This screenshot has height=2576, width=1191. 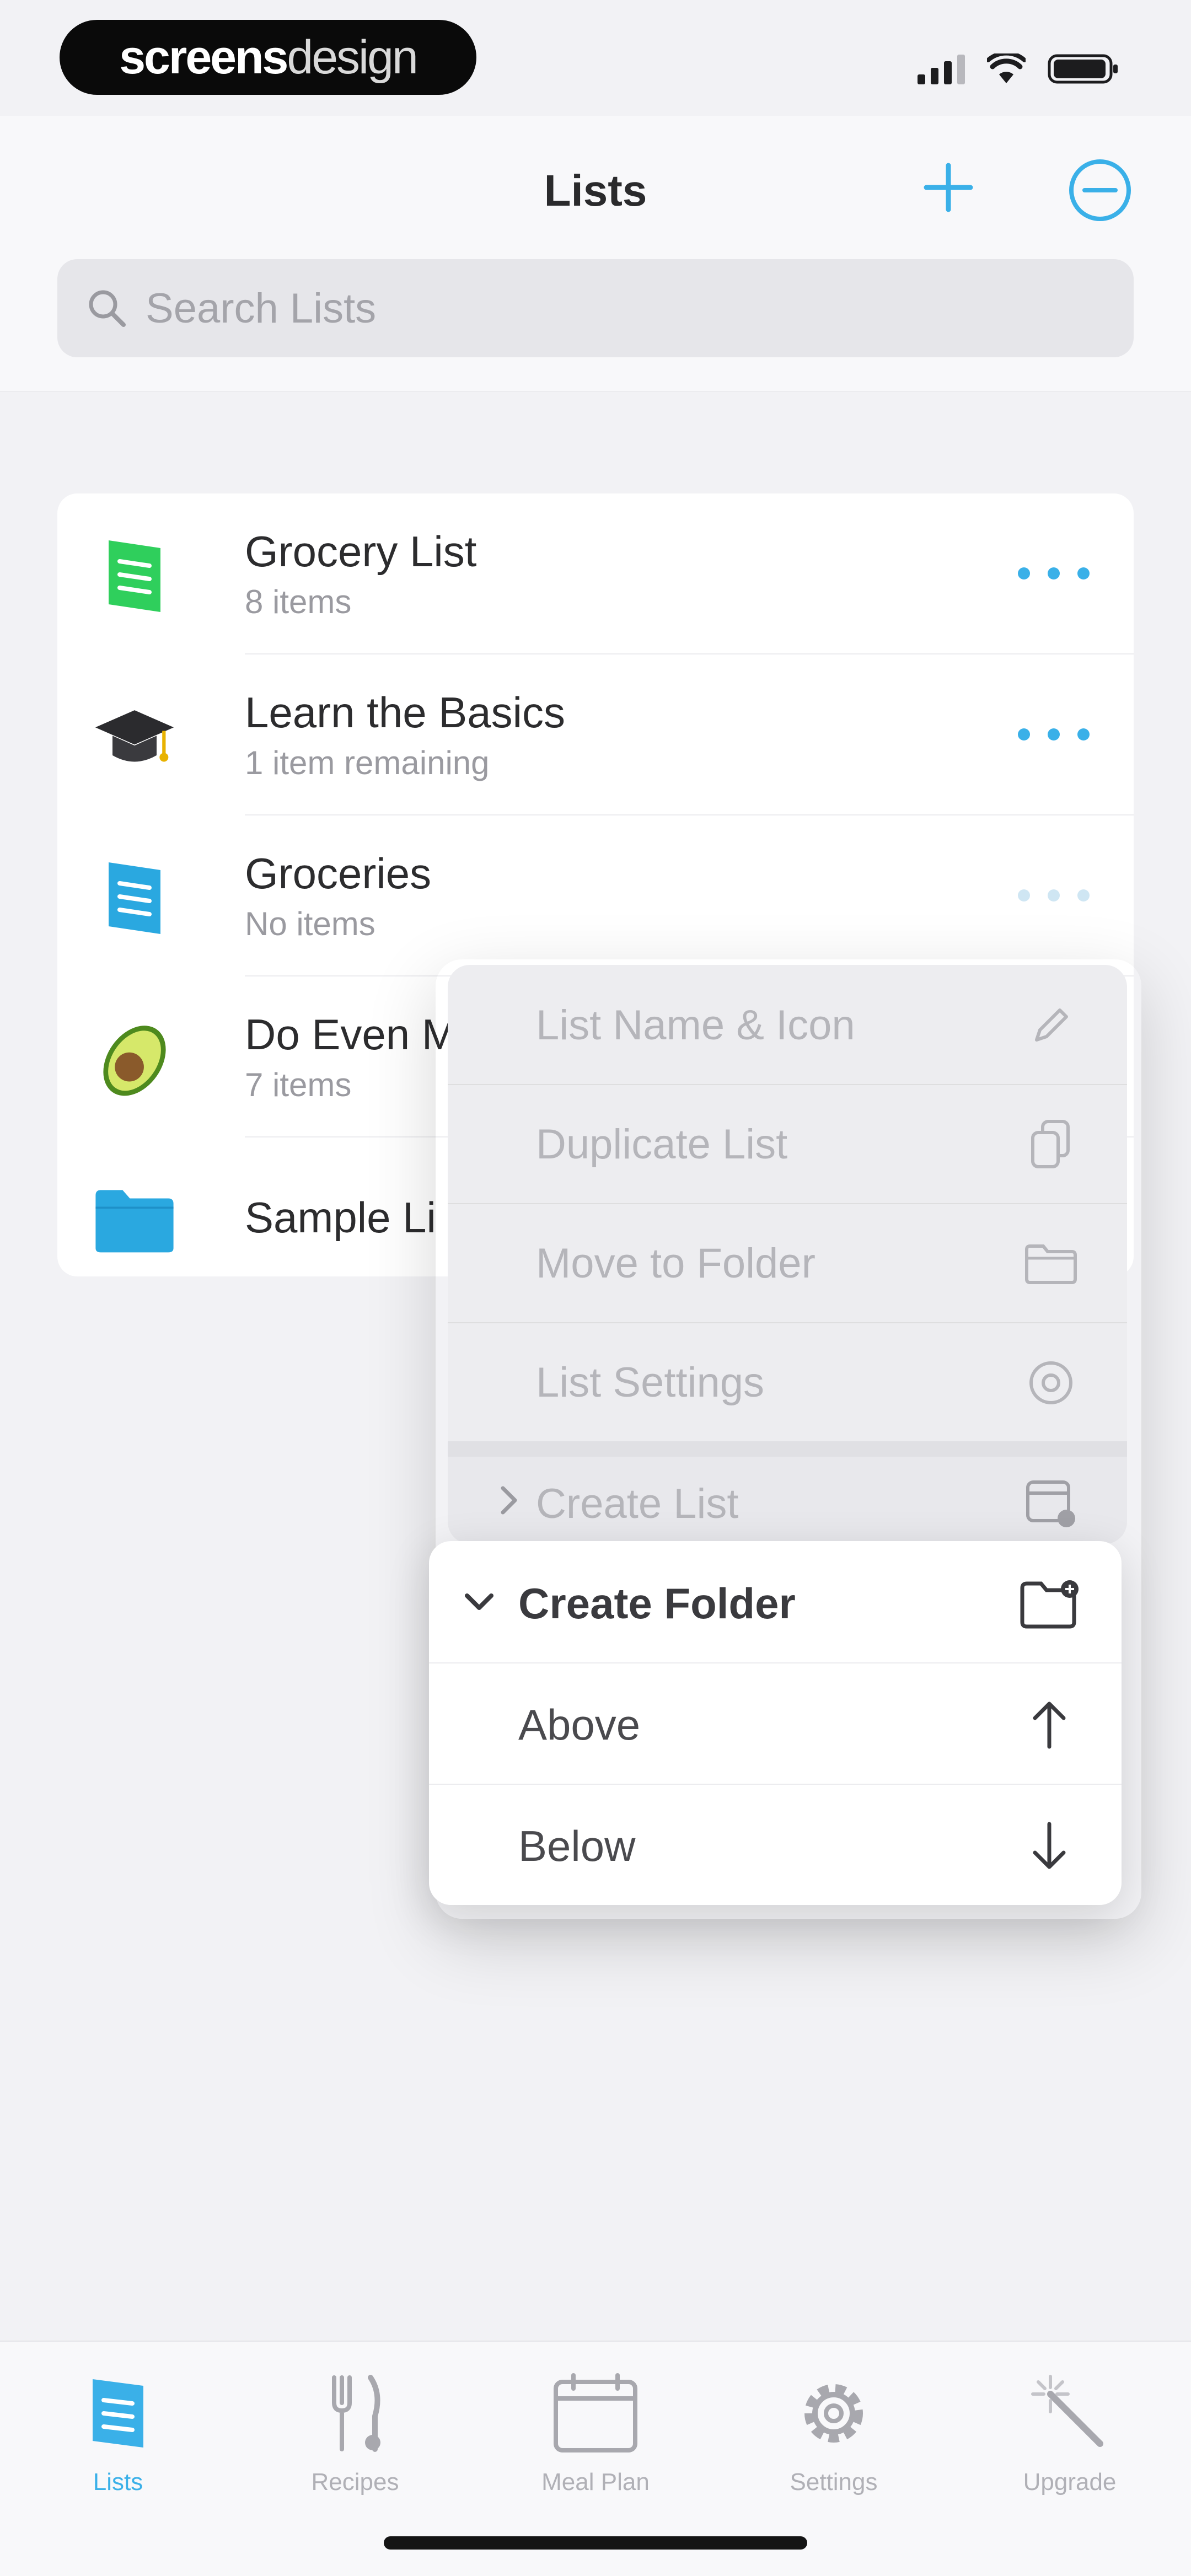 What do you see at coordinates (361, 551) in the screenshot?
I see `list-title: Grocery List` at bounding box center [361, 551].